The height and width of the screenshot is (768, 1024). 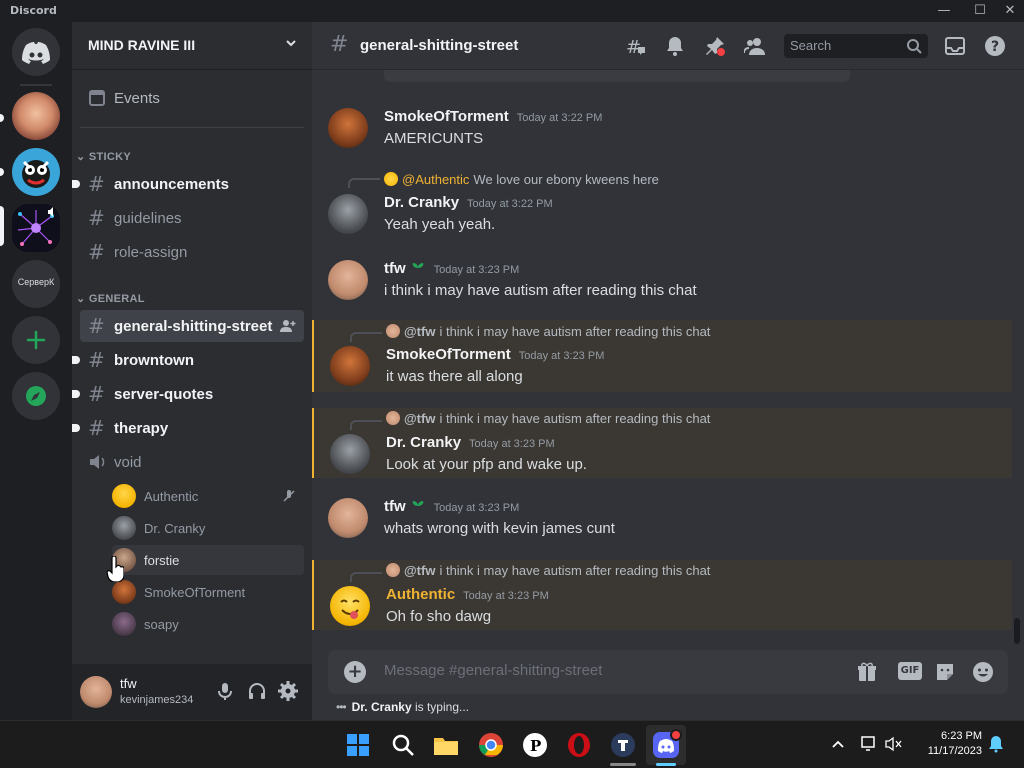 What do you see at coordinates (154, 360) in the screenshot?
I see `channel-label: browntown` at bounding box center [154, 360].